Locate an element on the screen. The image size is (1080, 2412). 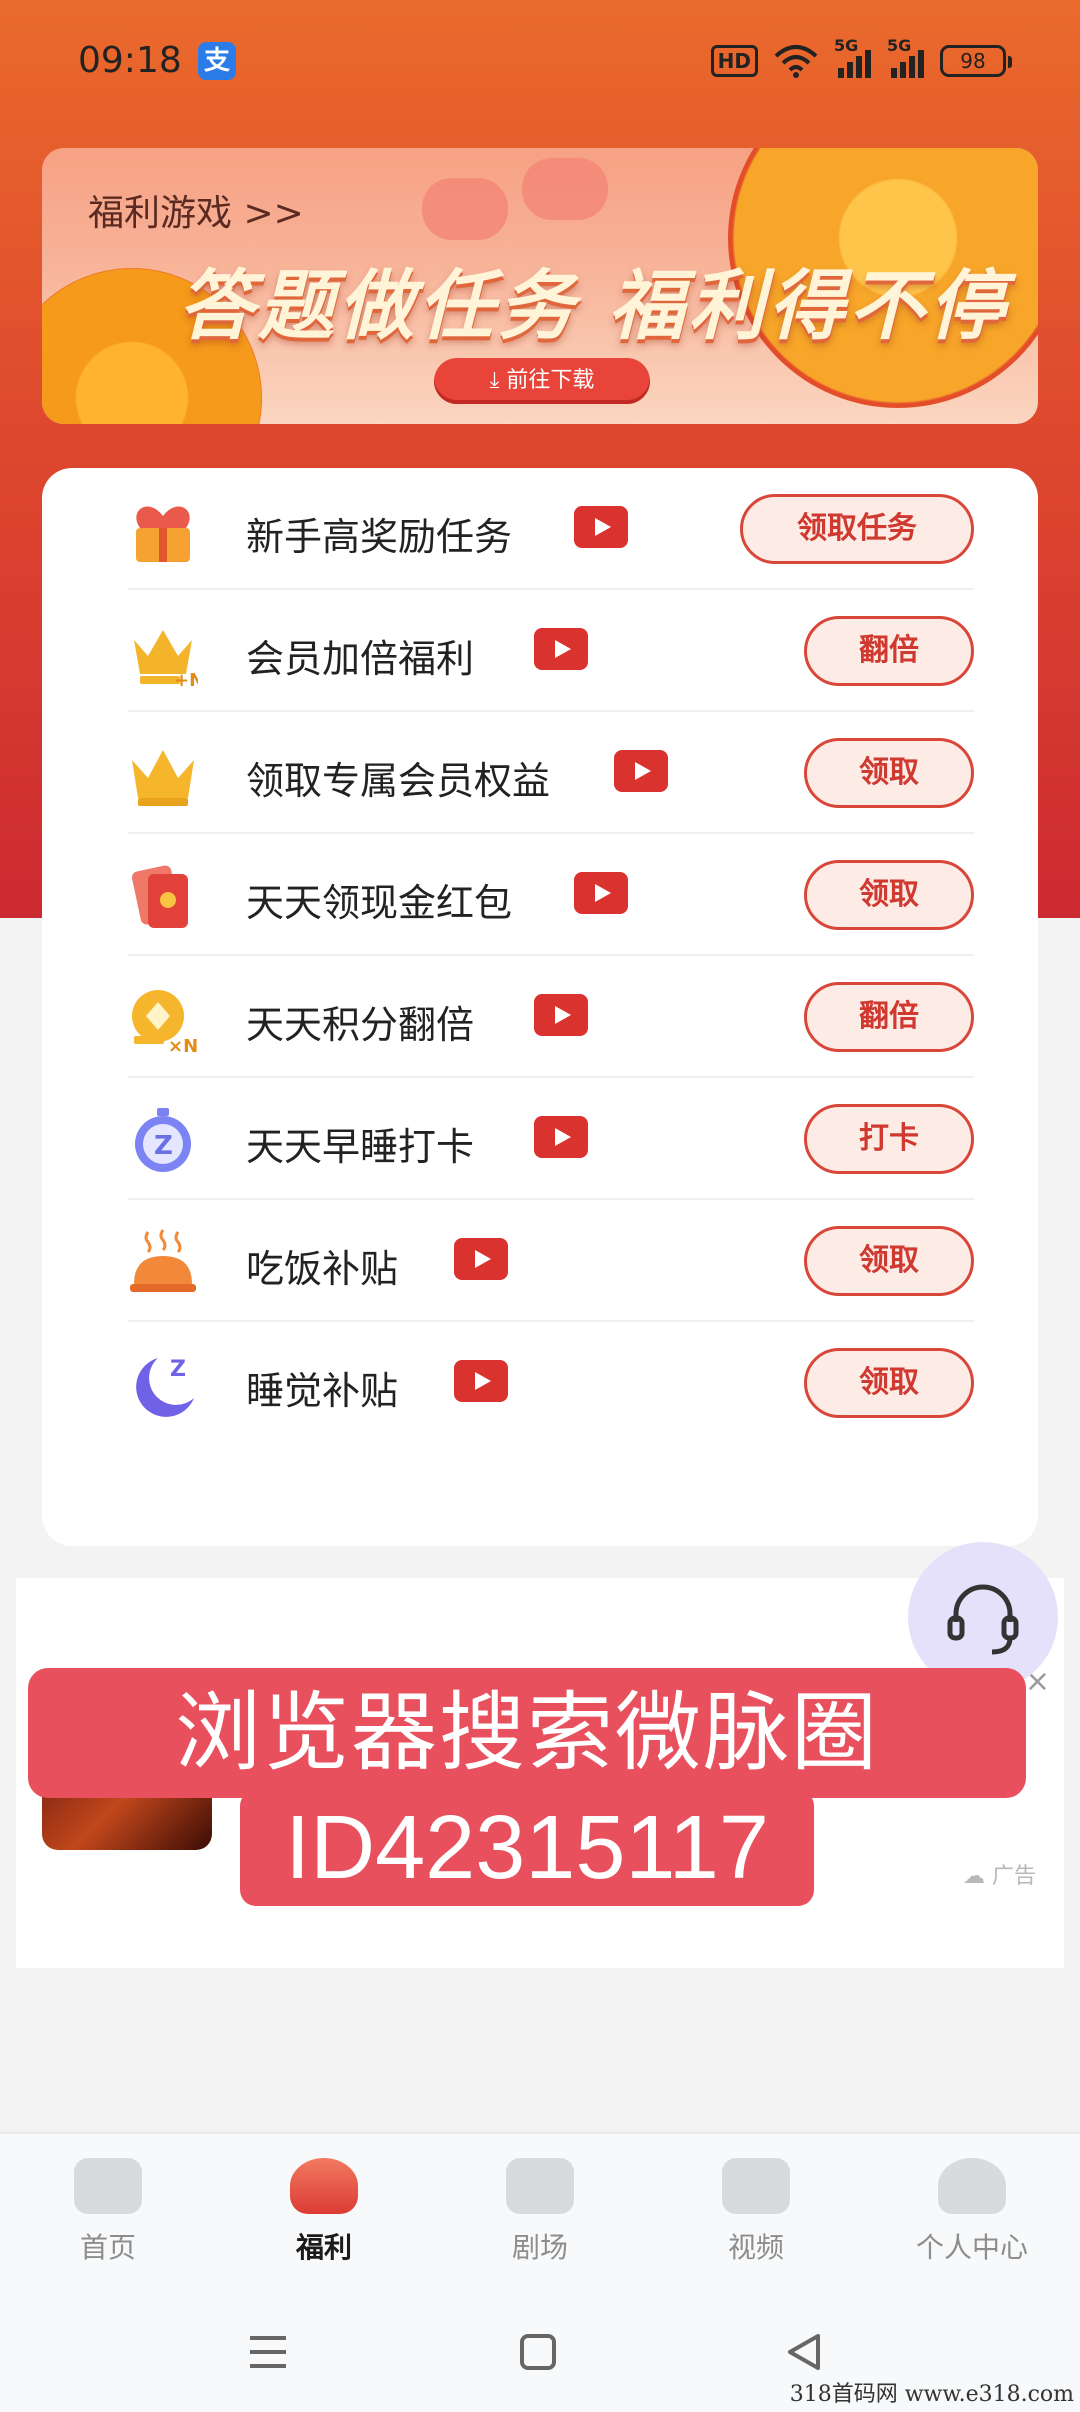
battery-icon: 98 is located at coordinates (976, 61).